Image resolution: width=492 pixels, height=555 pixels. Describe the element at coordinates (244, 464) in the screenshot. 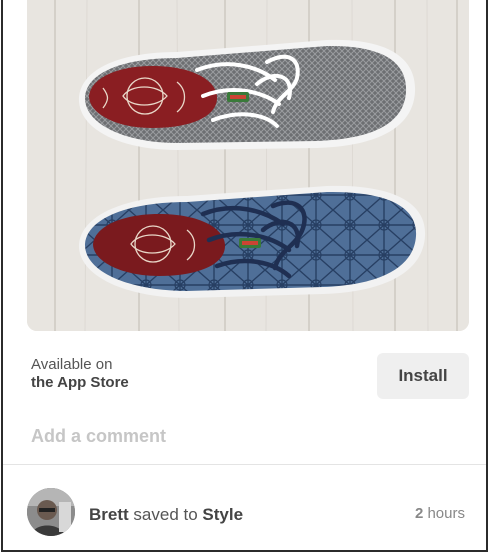

I see `divider` at that location.